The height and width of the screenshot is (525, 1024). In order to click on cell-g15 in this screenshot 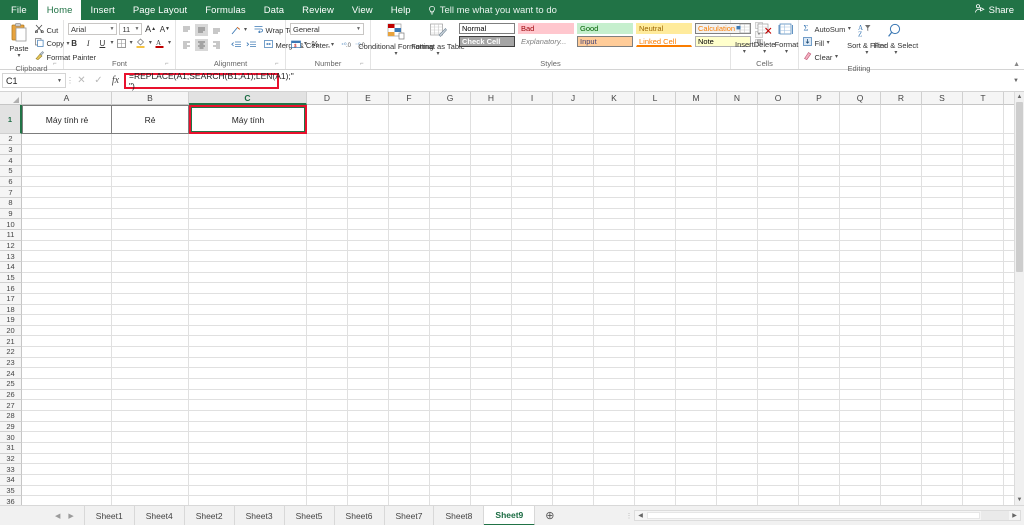, I will do `click(450, 278)`.